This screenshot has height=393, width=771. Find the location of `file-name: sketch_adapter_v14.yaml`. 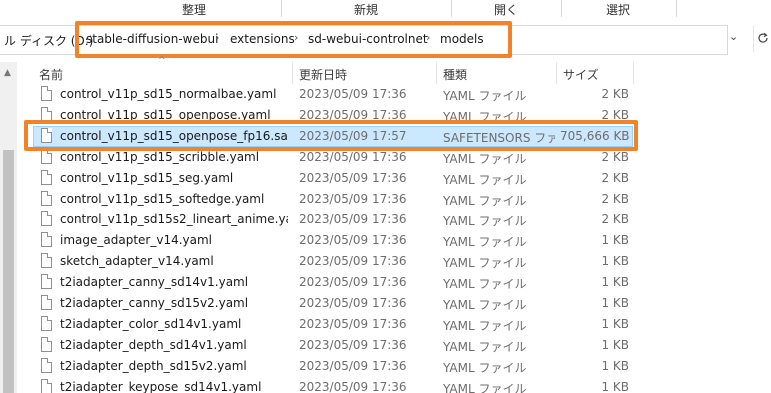

file-name: sketch_adapter_v14.yaml is located at coordinates (137, 261).